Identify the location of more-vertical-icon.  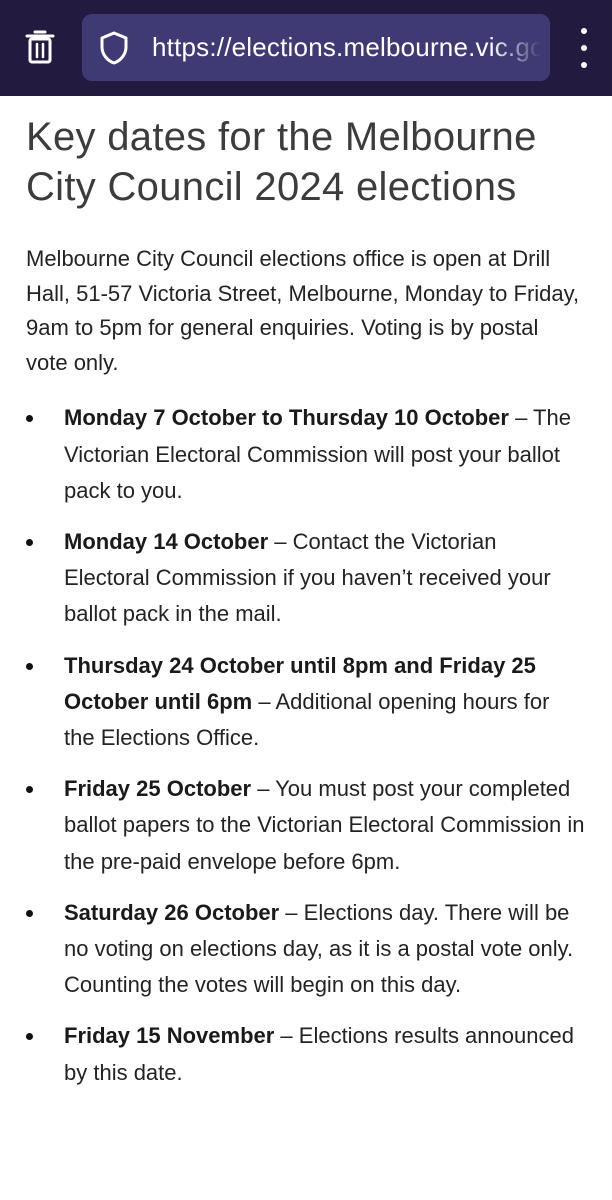
(584, 48).